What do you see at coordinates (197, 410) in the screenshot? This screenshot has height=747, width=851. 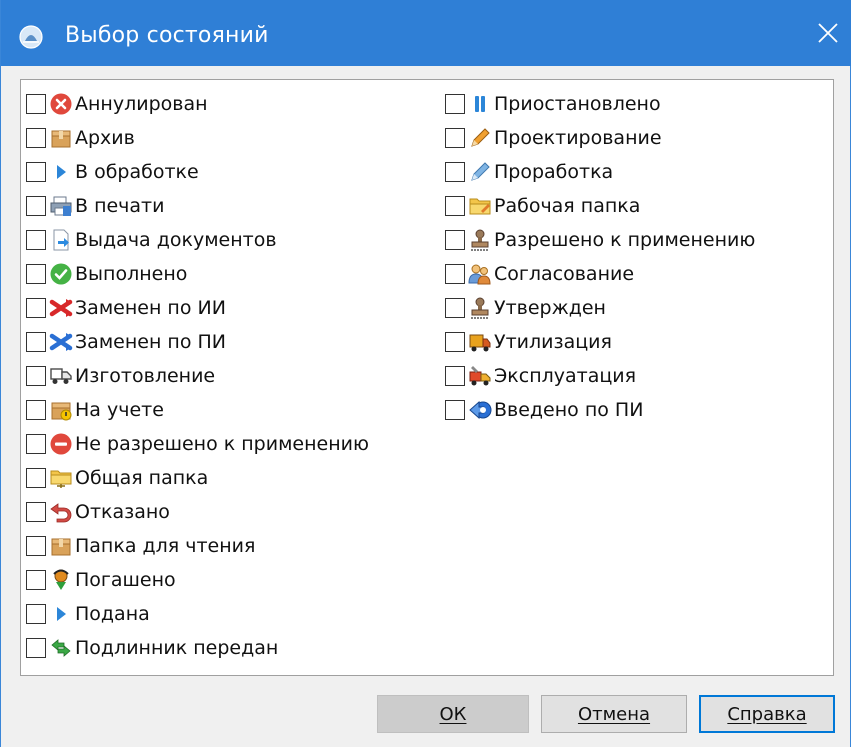 I see `state-item-registered: На учете` at bounding box center [197, 410].